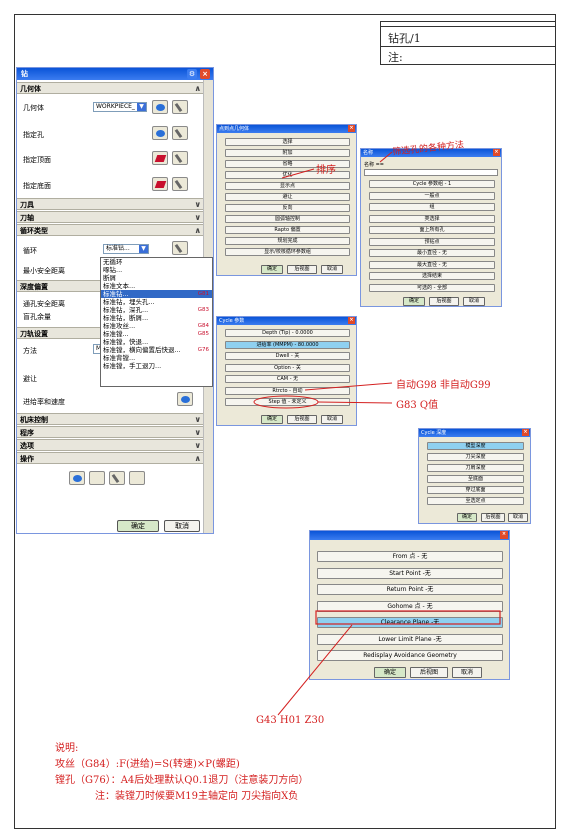  I want to click on g83-arrow, so click(355, 402).